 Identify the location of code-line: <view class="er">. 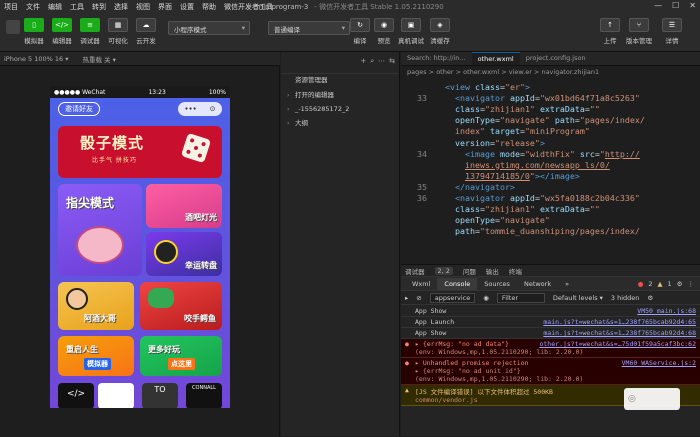
(487, 87).